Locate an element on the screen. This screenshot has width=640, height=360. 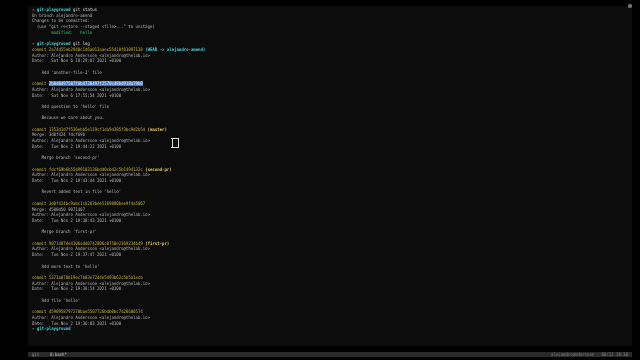
prompt-line: → git-playground git status is located at coordinates (64, 9).